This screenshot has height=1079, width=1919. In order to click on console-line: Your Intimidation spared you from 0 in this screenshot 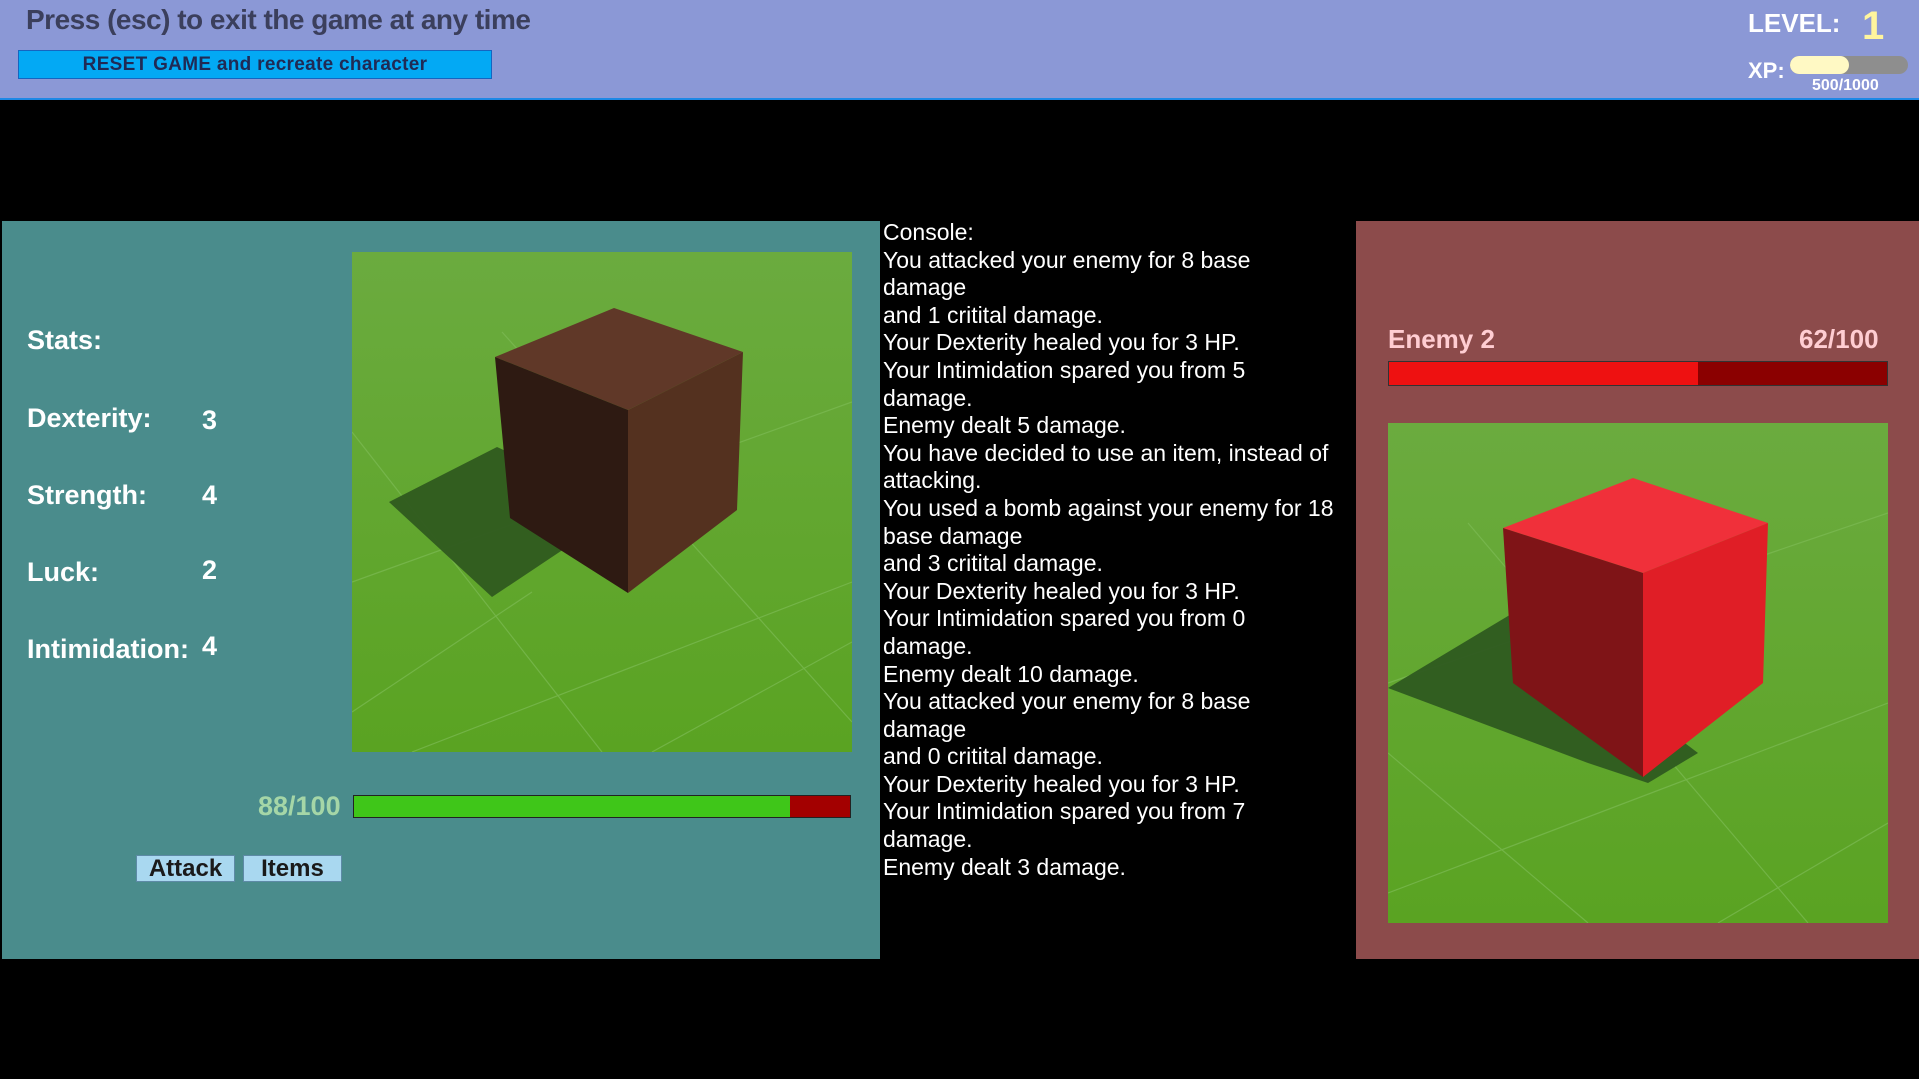, I will do `click(1064, 618)`.